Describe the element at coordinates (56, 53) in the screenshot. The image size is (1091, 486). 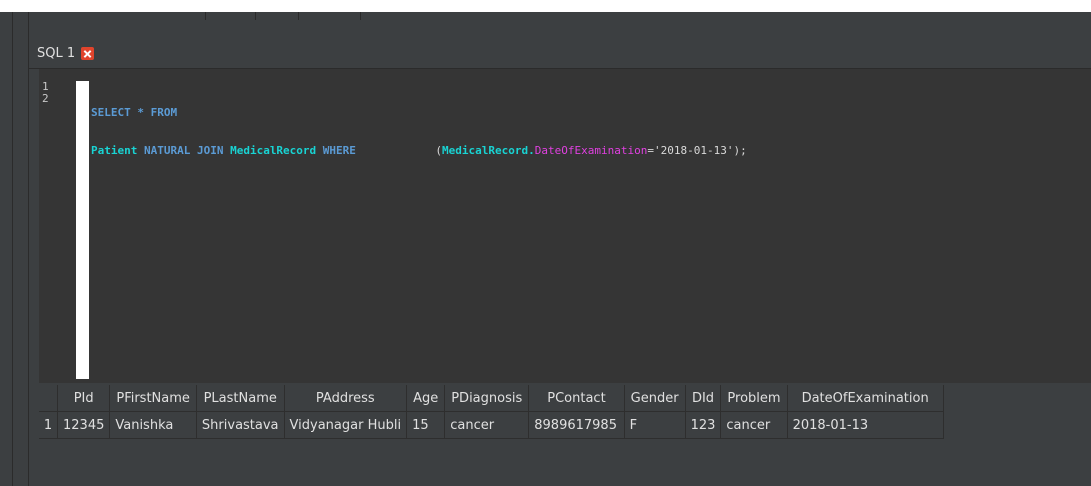
I see `tab-label: SQL 1` at that location.